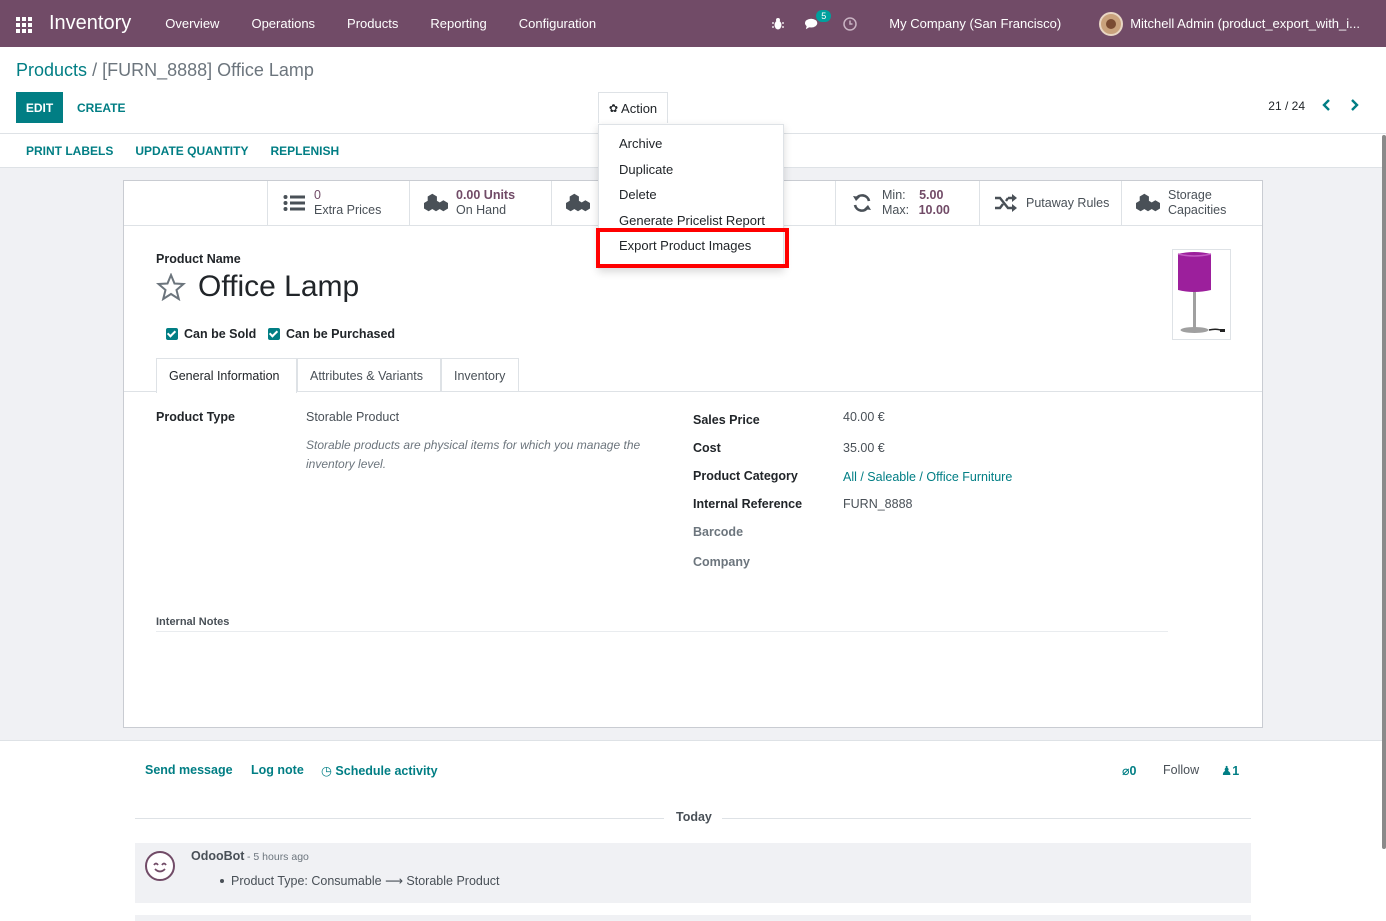 The image size is (1386, 921). I want to click on tab-attributes-variants: Attributes & Variants, so click(369, 375).